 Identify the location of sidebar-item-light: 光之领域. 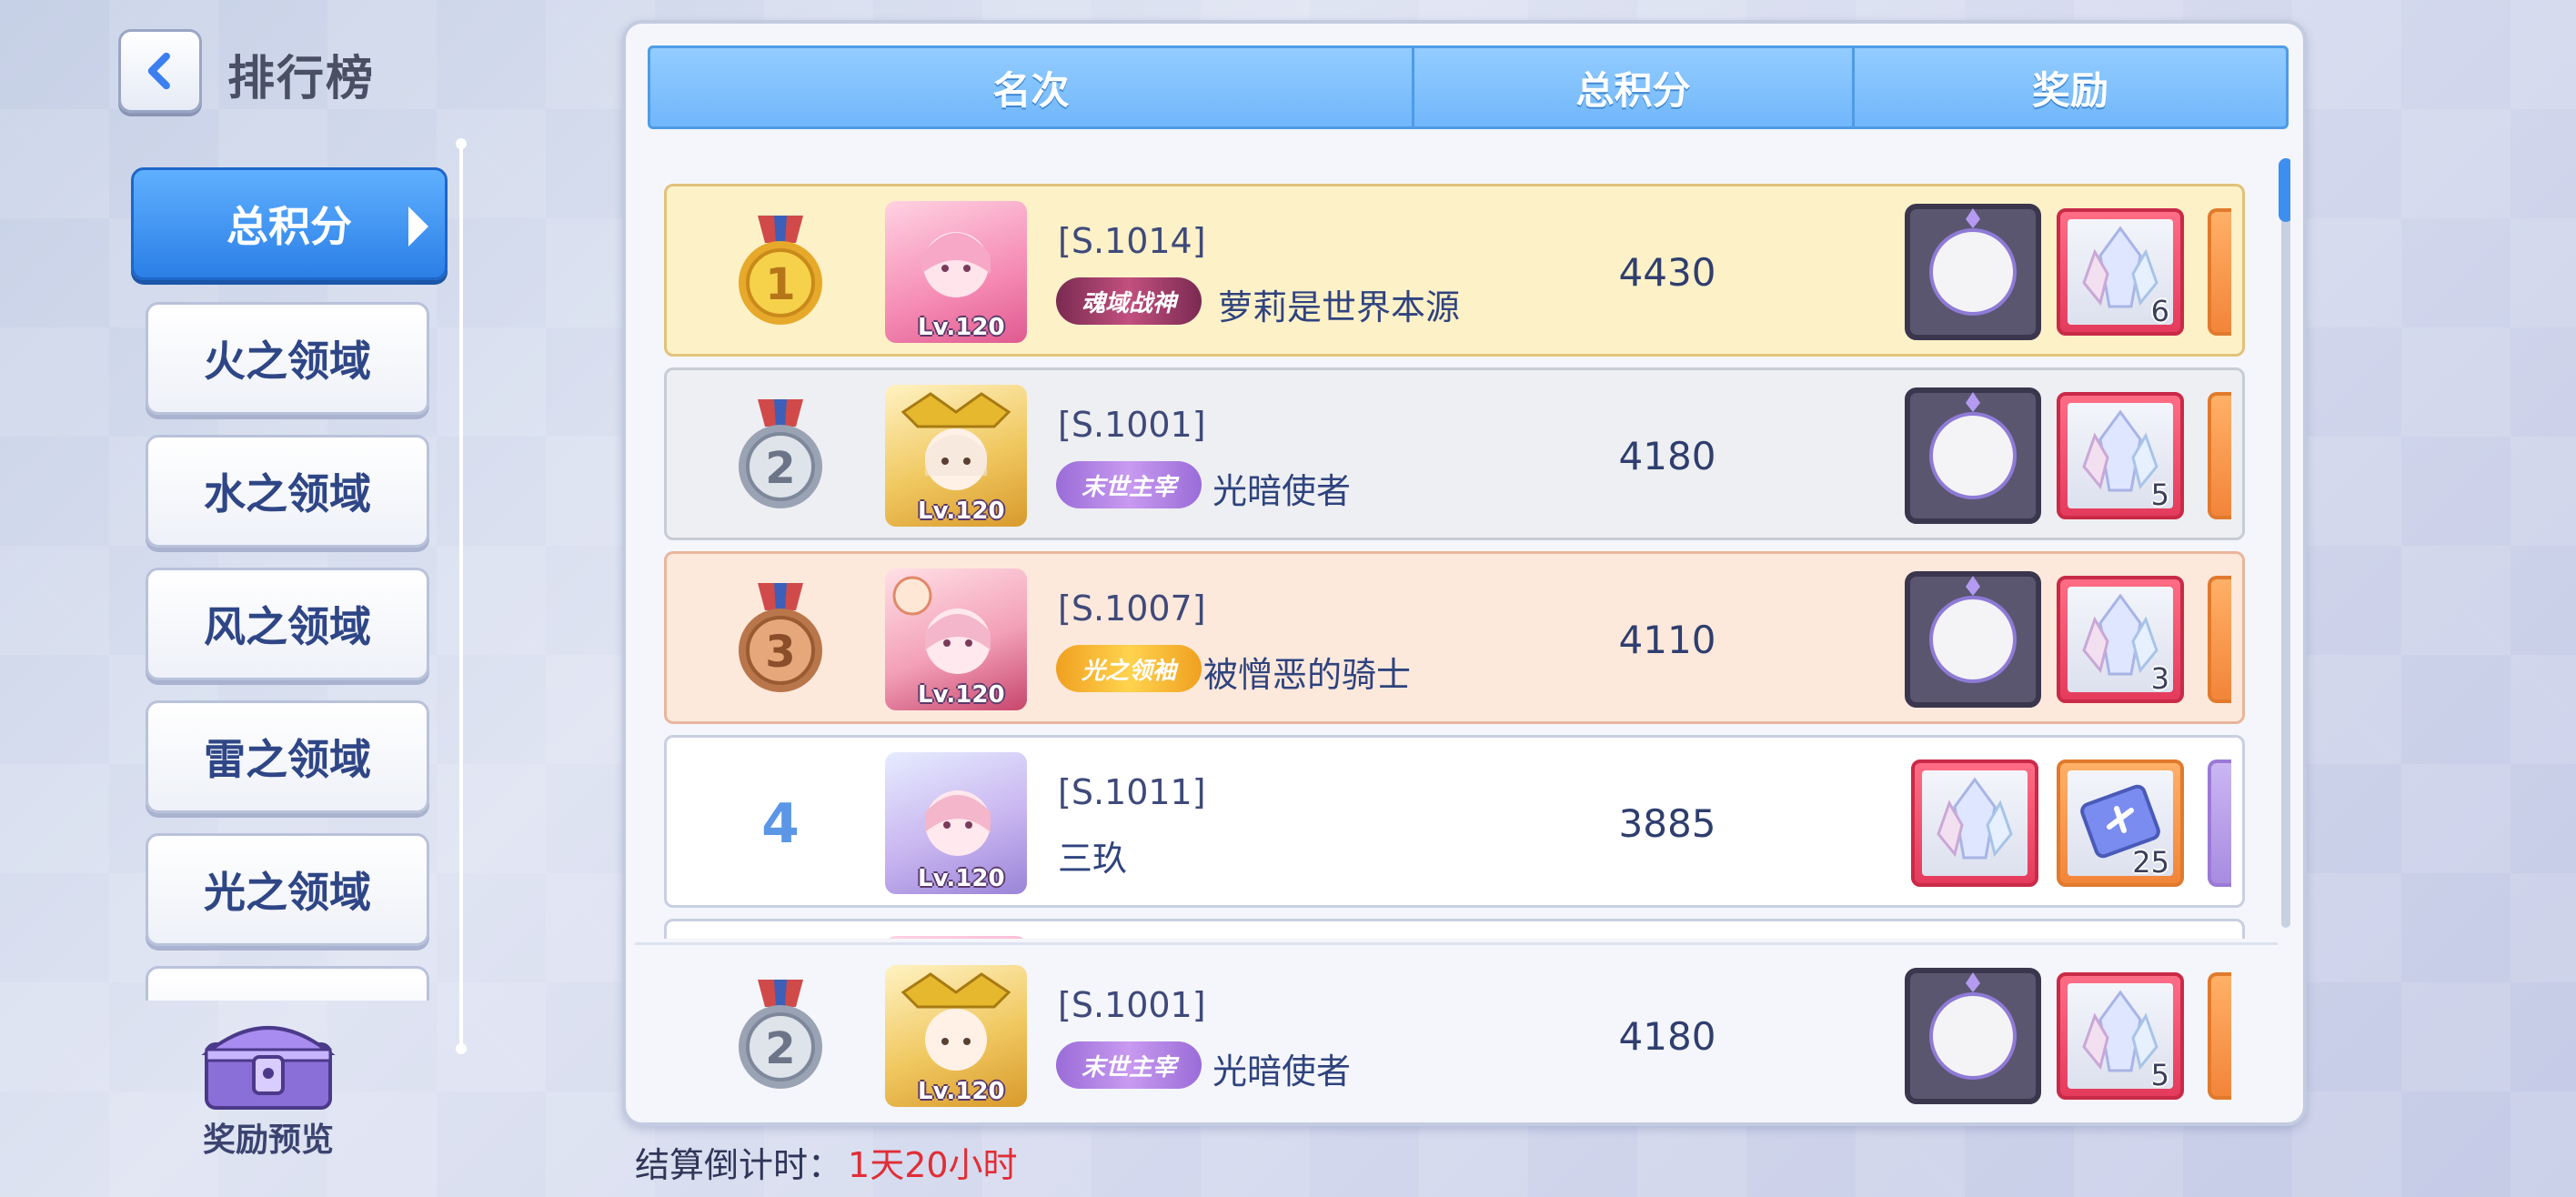
(287, 889).